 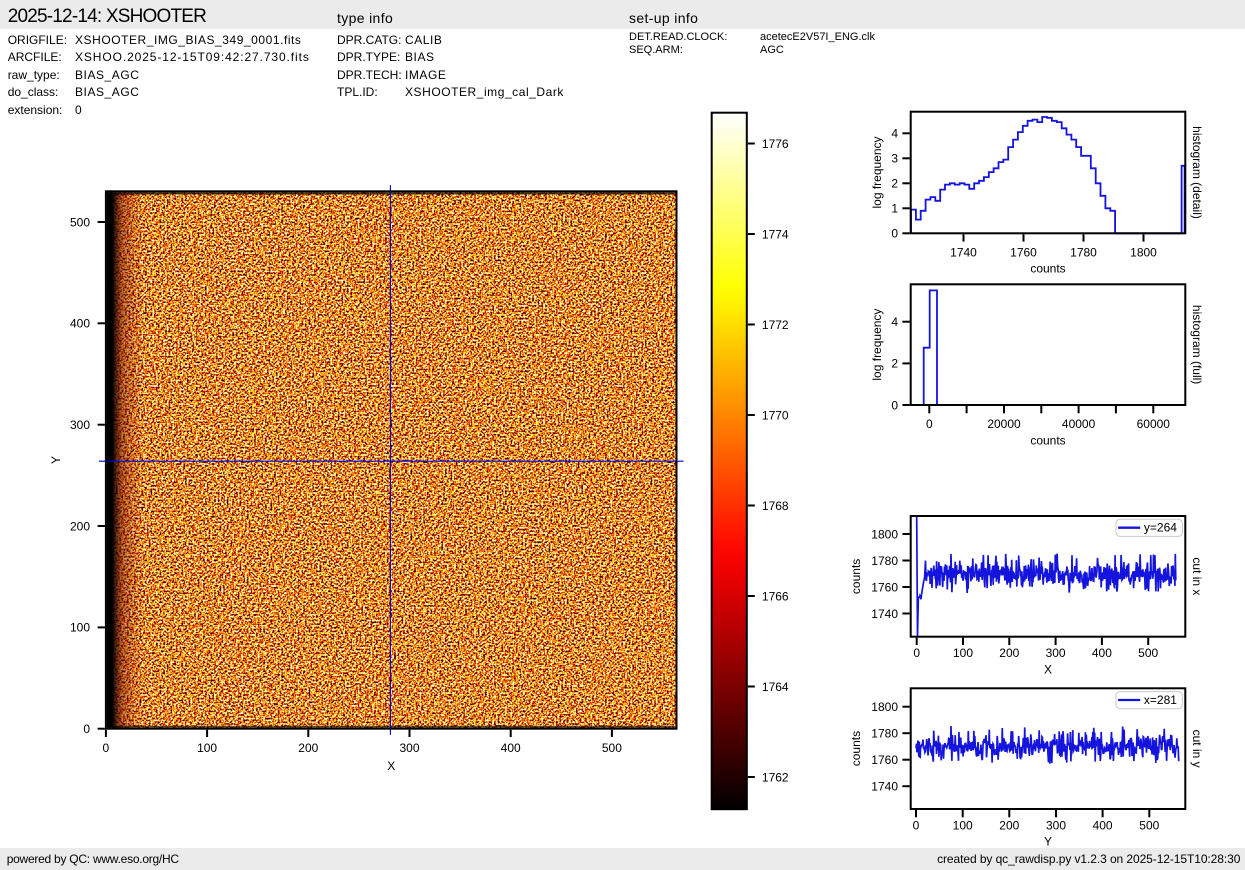 What do you see at coordinates (894, 159) in the screenshot?
I see `svg-text: 3` at bounding box center [894, 159].